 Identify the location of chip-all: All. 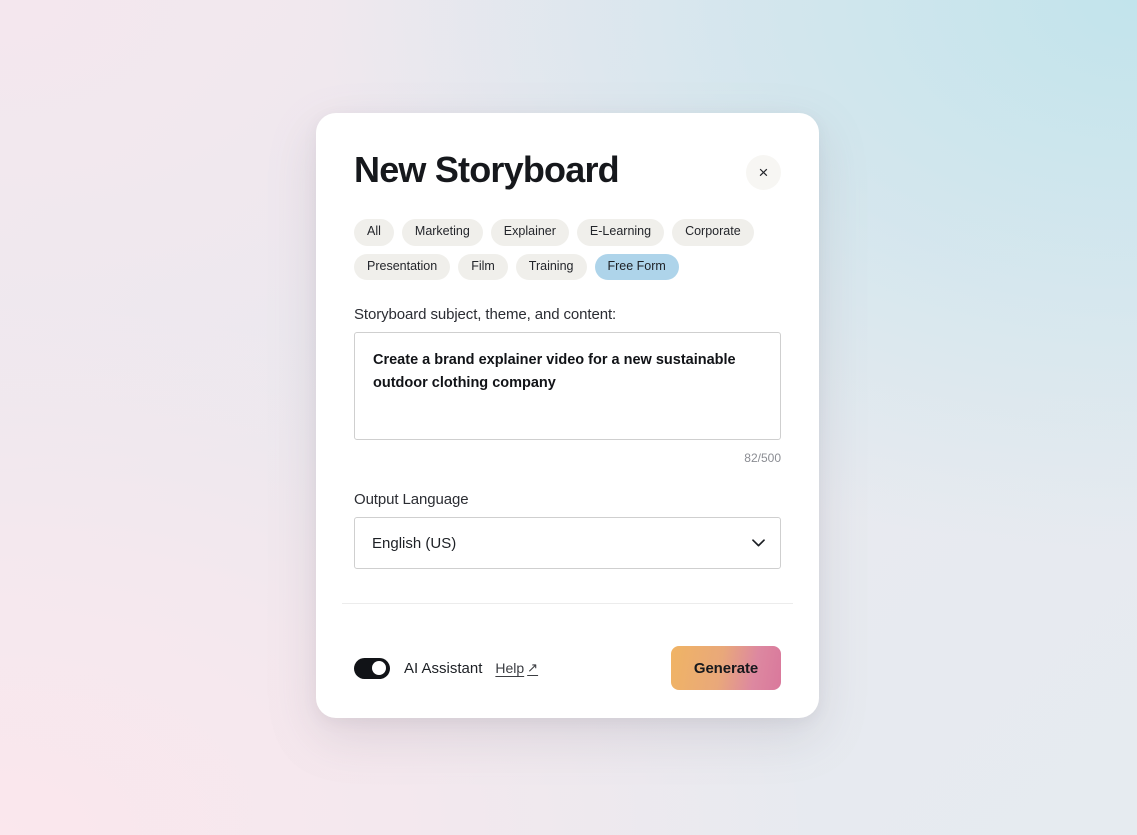
(374, 232).